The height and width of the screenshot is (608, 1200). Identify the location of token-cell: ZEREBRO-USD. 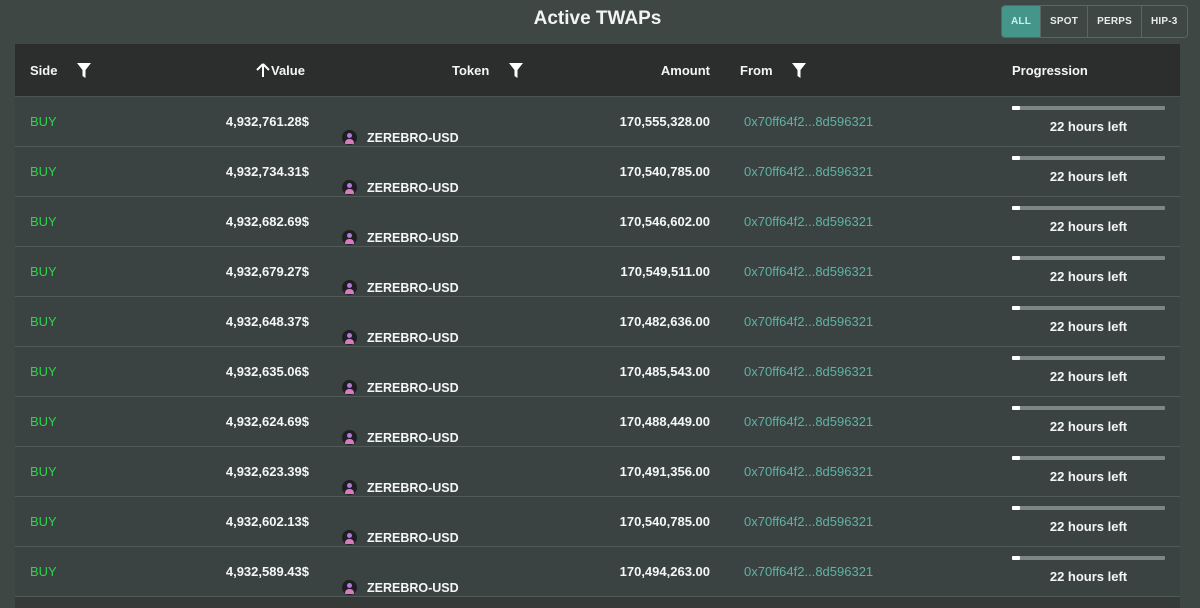
(400, 585).